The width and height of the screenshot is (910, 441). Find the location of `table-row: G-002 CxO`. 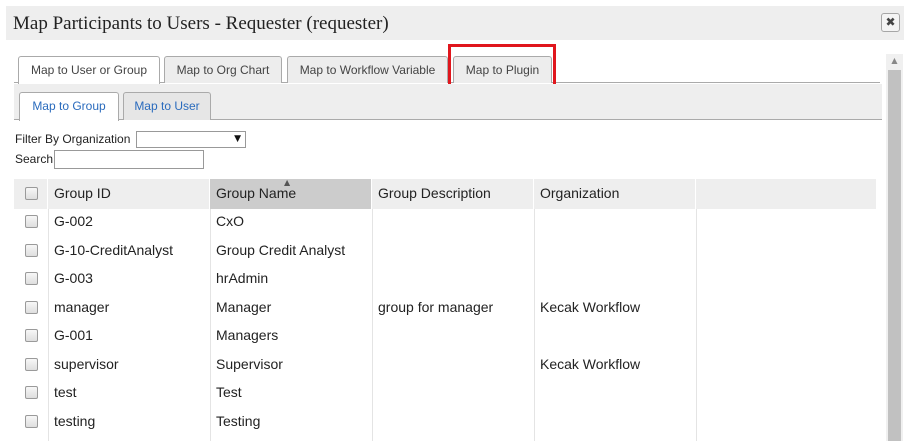

table-row: G-002 CxO is located at coordinates (445, 221).